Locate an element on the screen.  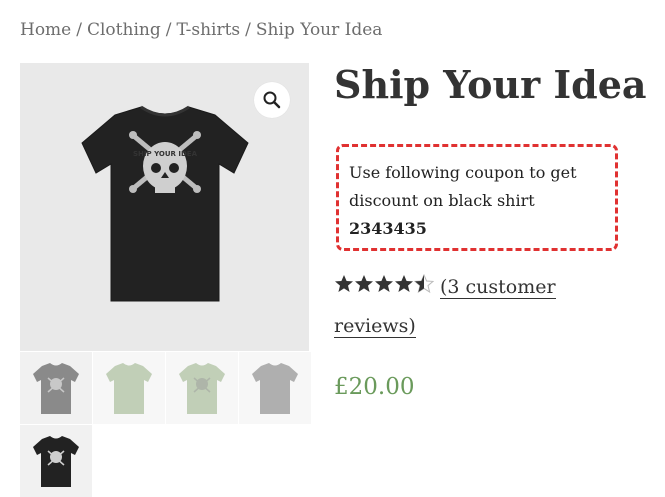
star-icons is located at coordinates (384, 283).